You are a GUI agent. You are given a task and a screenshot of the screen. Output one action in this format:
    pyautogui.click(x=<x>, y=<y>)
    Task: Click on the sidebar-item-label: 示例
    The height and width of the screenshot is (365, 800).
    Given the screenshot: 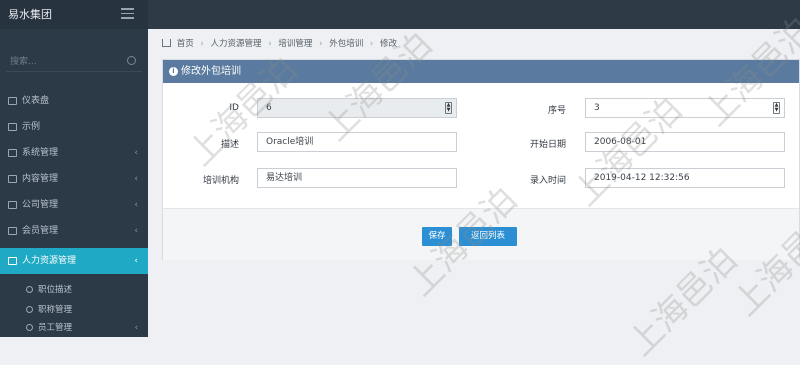 What is the action you would take?
    pyautogui.click(x=31, y=127)
    